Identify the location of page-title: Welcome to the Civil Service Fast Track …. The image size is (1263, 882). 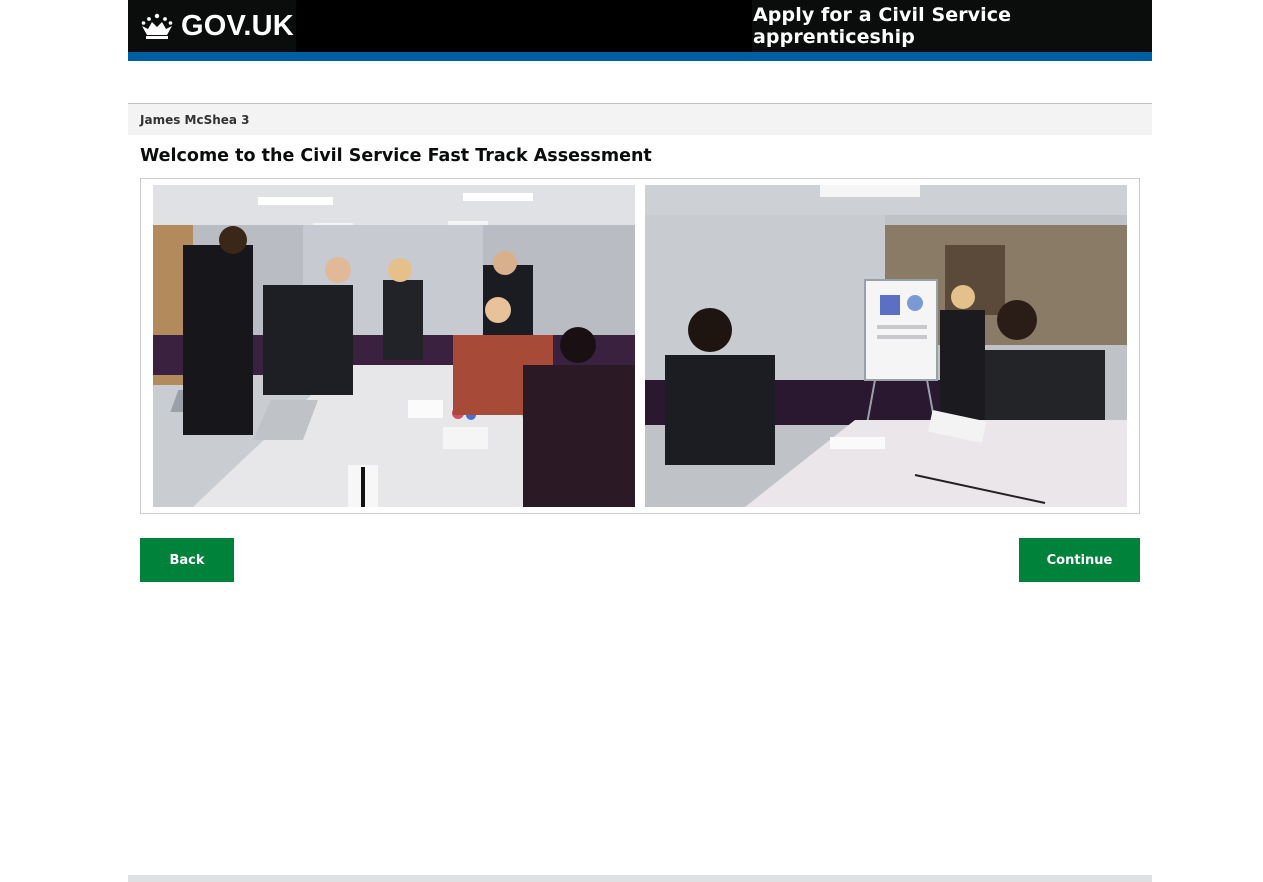
(396, 156).